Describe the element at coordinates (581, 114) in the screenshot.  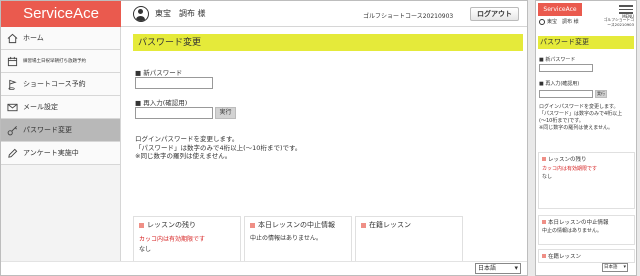
I see `description-line: 「パスワード」は数字のみで4桁以上` at that location.